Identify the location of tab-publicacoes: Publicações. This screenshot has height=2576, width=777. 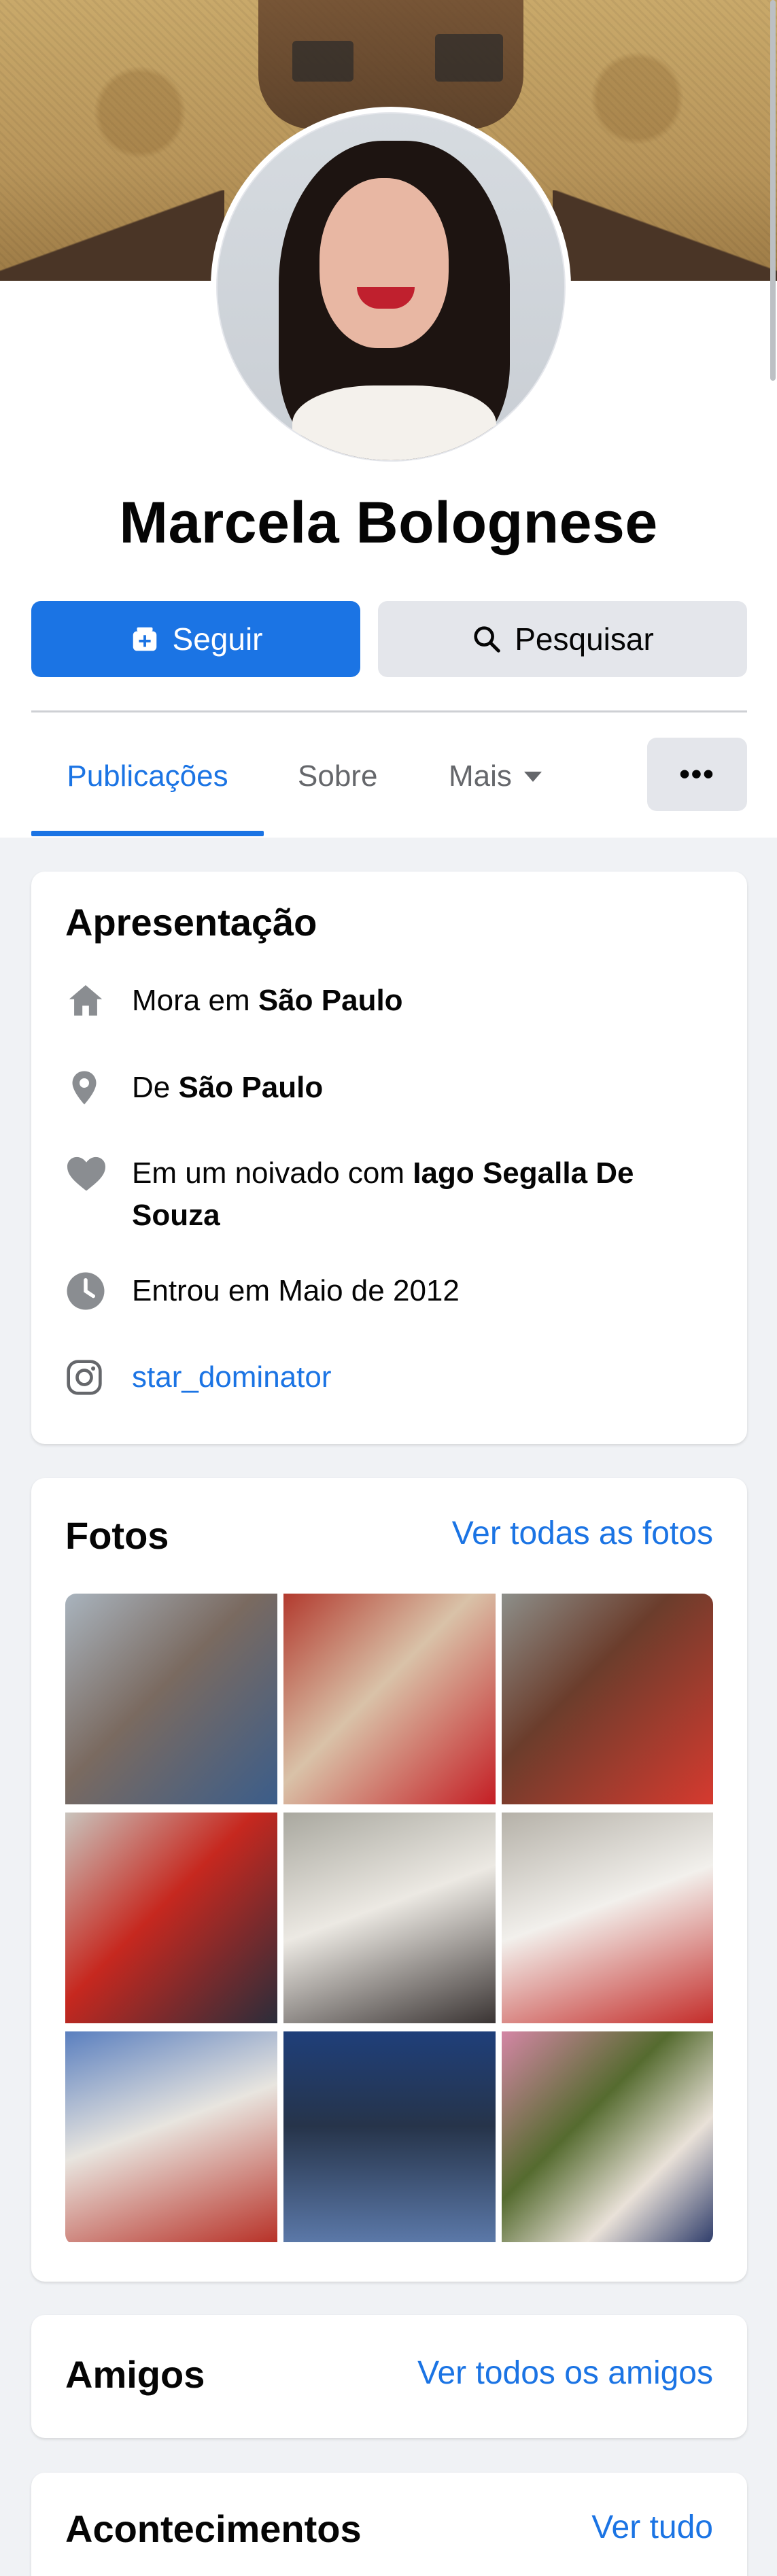
(147, 777).